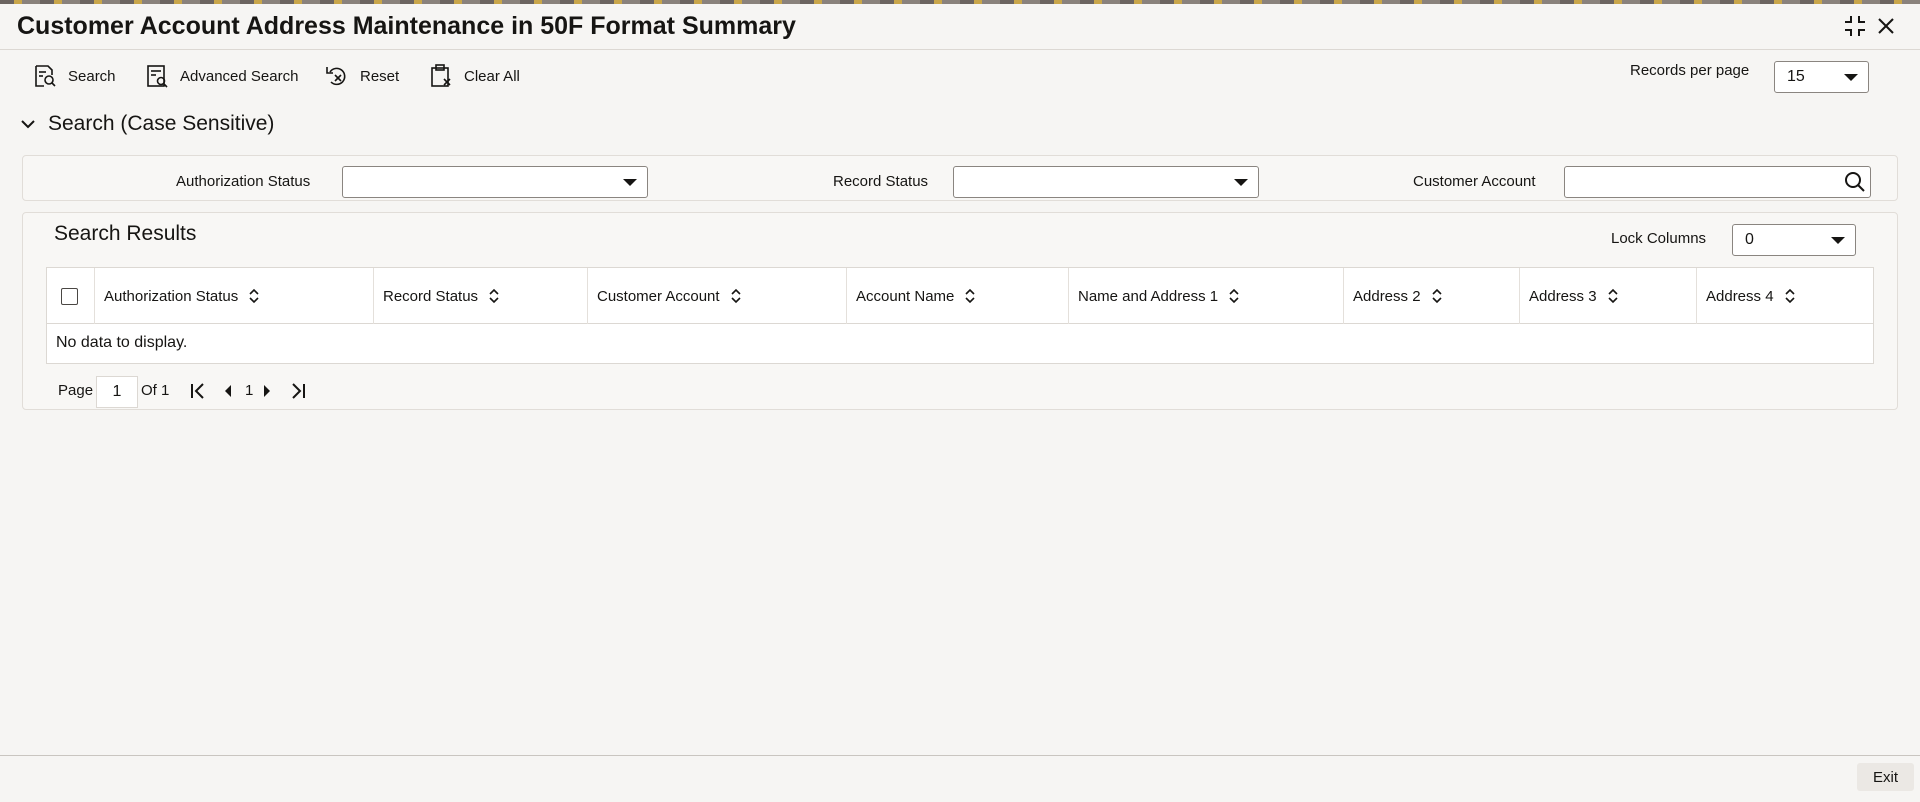 Image resolution: width=1920 pixels, height=802 pixels. What do you see at coordinates (1794, 240) in the screenshot?
I see `lock-columns-select: 0` at bounding box center [1794, 240].